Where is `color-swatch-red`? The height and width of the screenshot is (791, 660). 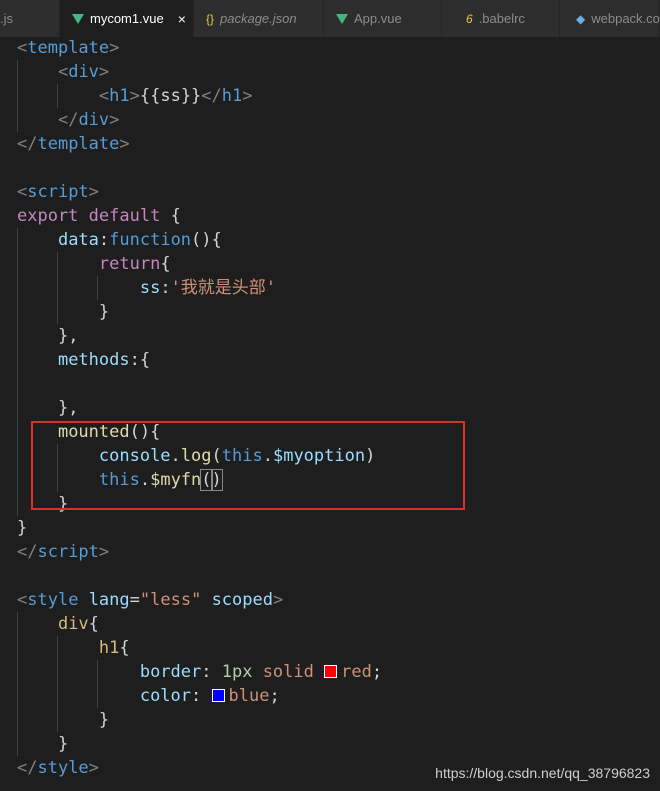 color-swatch-red is located at coordinates (331, 671).